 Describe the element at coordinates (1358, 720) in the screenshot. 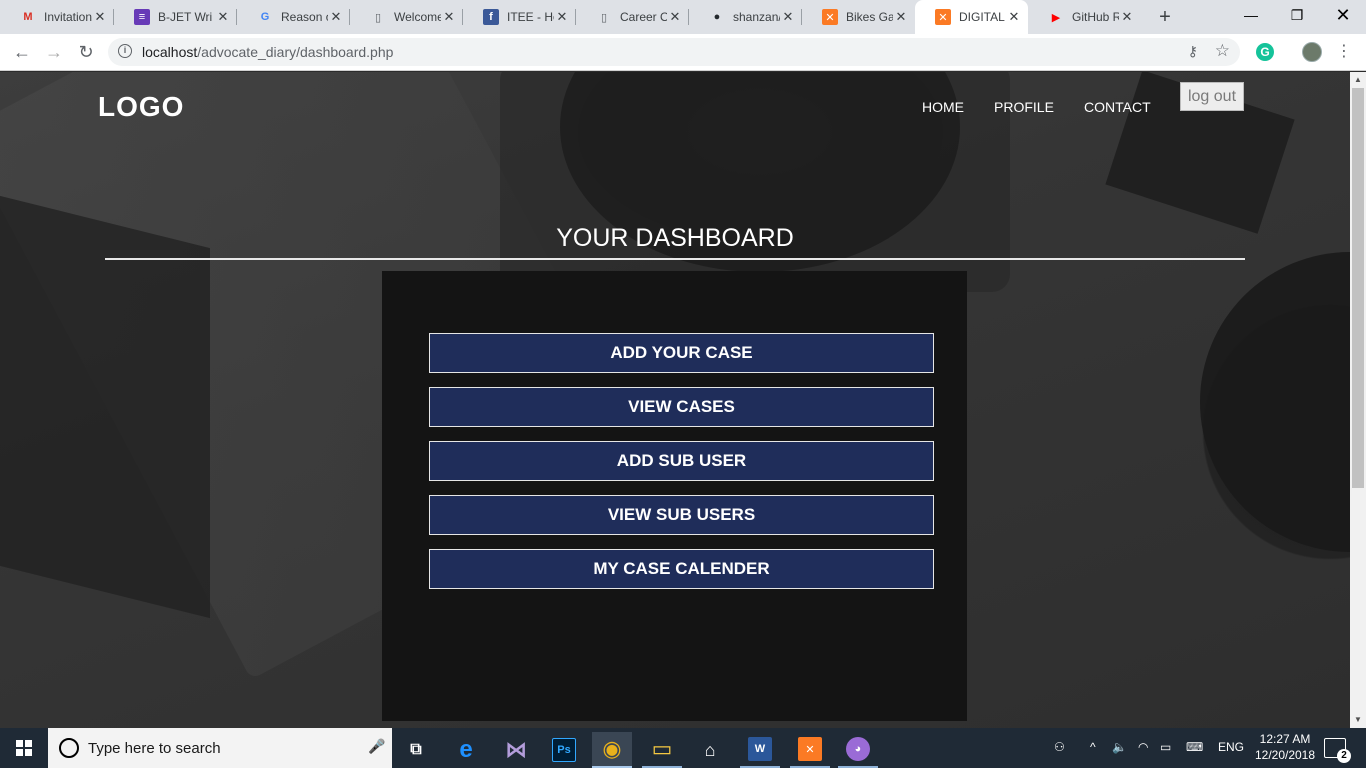

I see `scroll-down-icon: ▼` at that location.